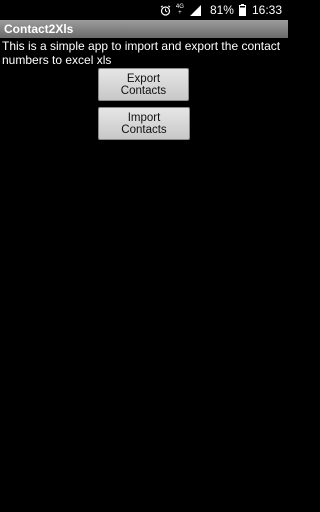 The image size is (320, 512). Describe the element at coordinates (144, 29) in the screenshot. I see `app-title-bar: Contact2Xls` at that location.